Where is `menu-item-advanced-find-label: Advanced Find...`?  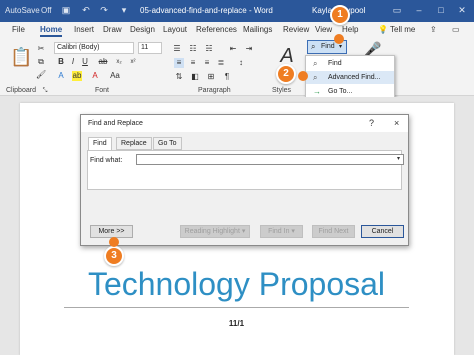 menu-item-advanced-find-label: Advanced Find... is located at coordinates (354, 77).